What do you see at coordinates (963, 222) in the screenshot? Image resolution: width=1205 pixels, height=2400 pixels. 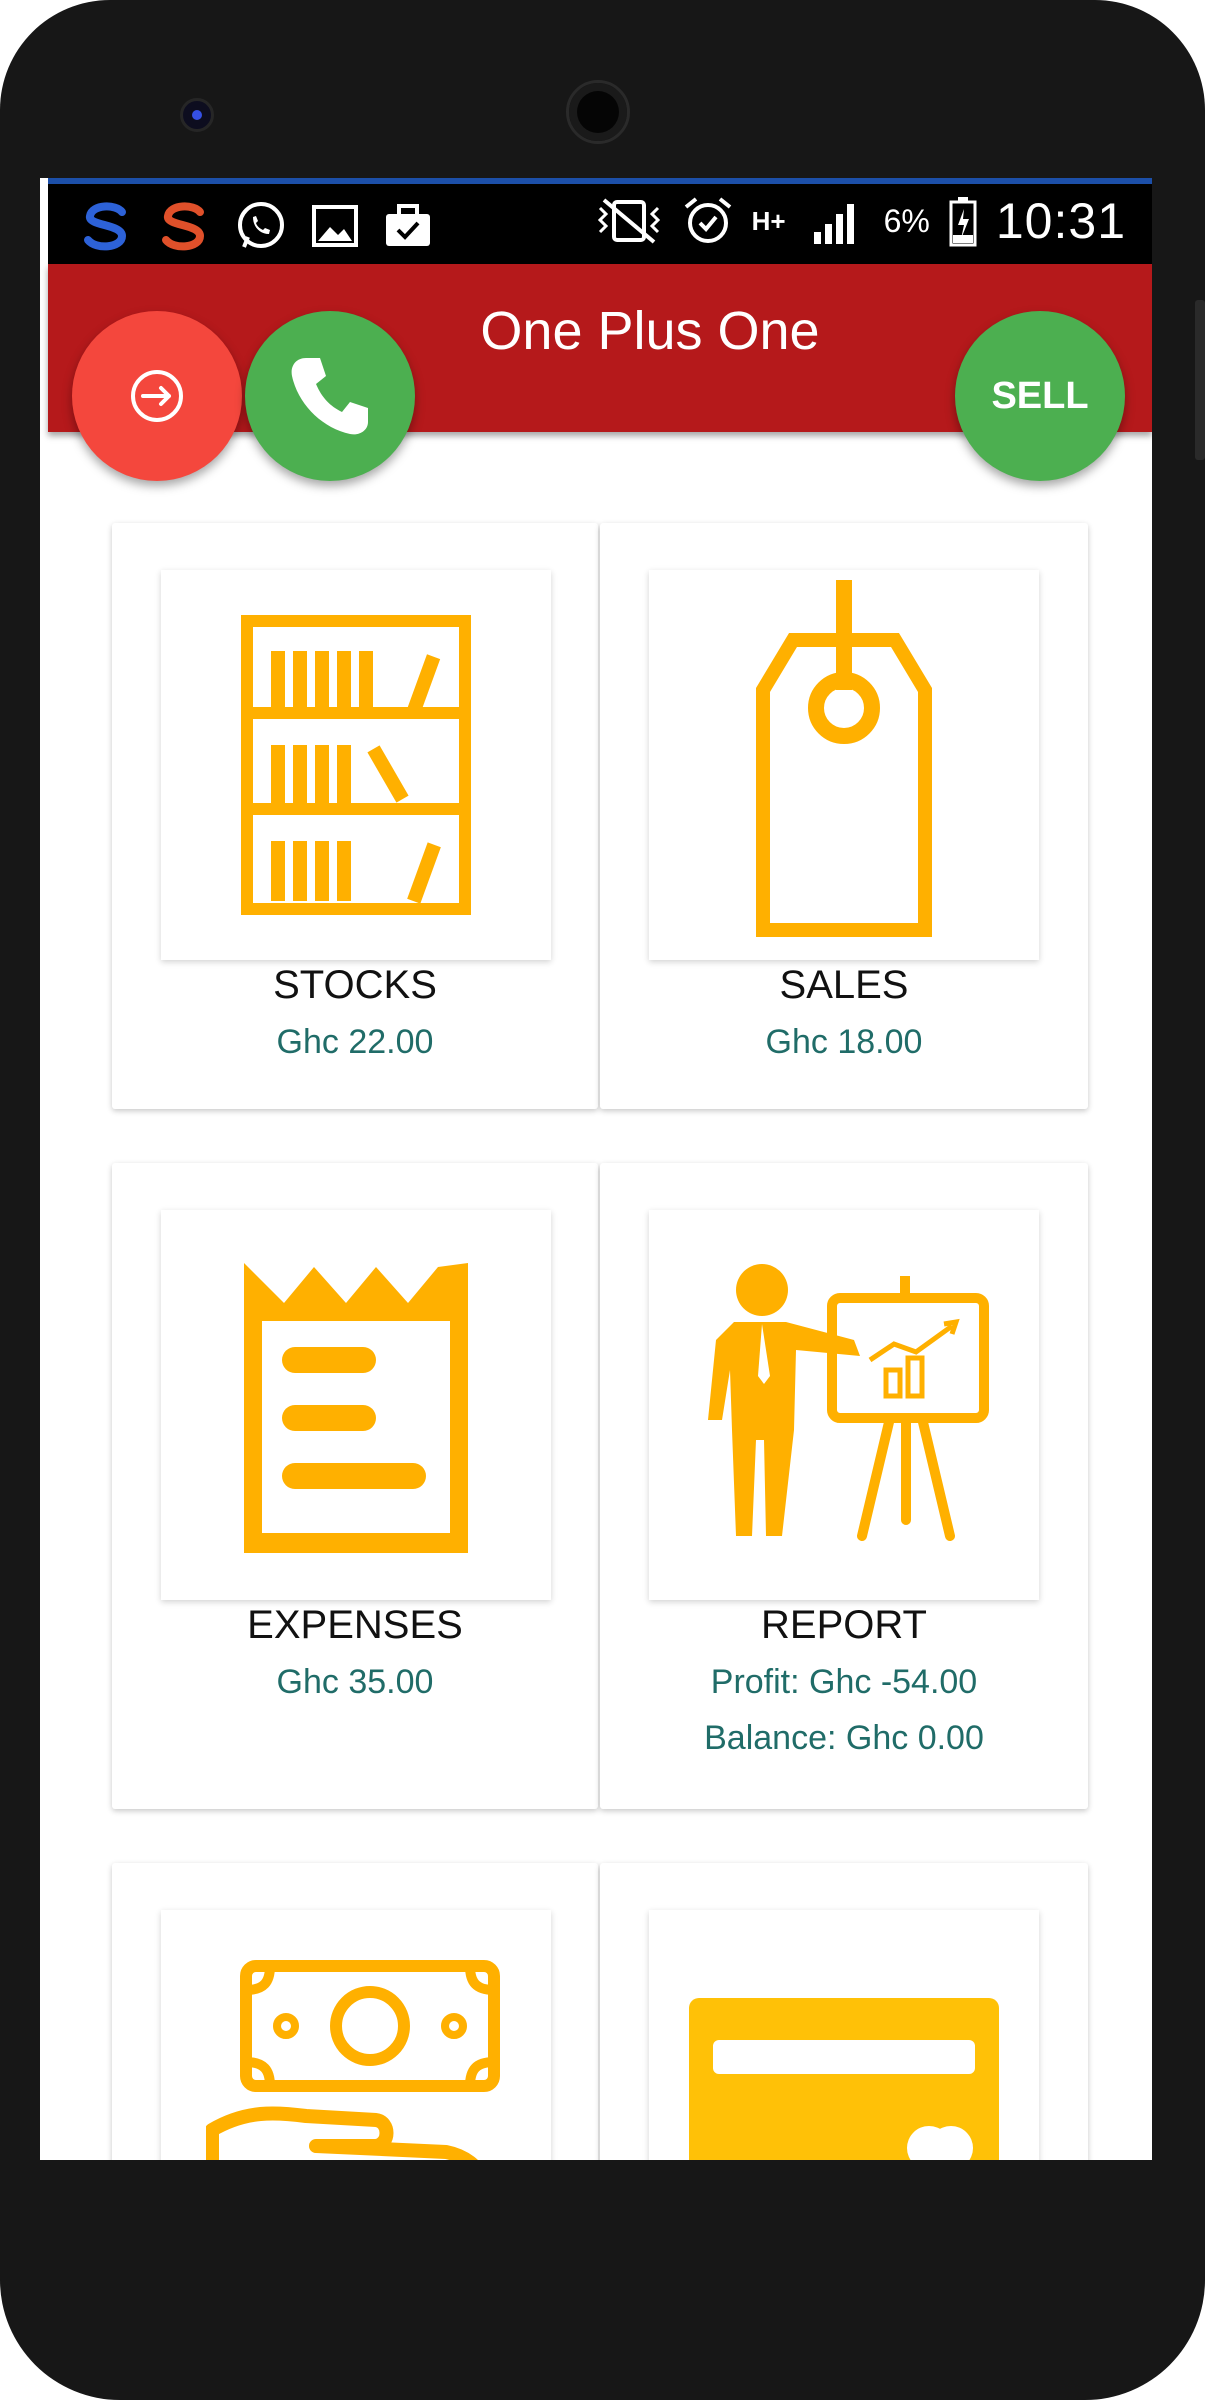 I see `battery-icon` at bounding box center [963, 222].